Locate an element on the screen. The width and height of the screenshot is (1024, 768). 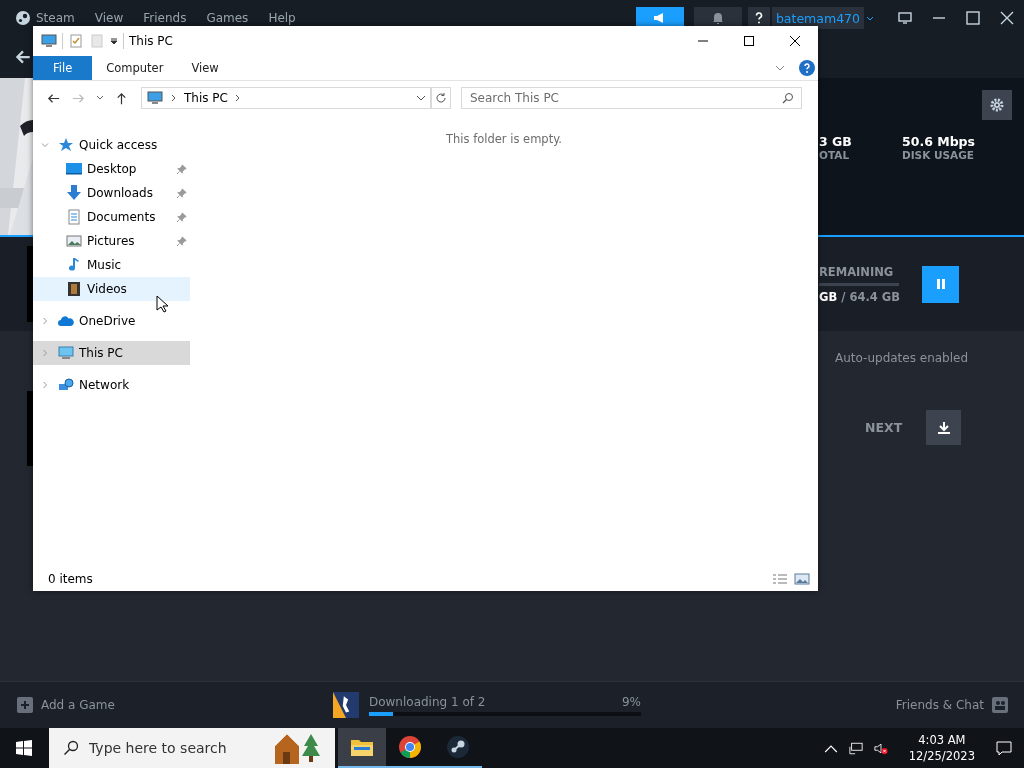
ribbon-tab: View is located at coordinates (205, 68).